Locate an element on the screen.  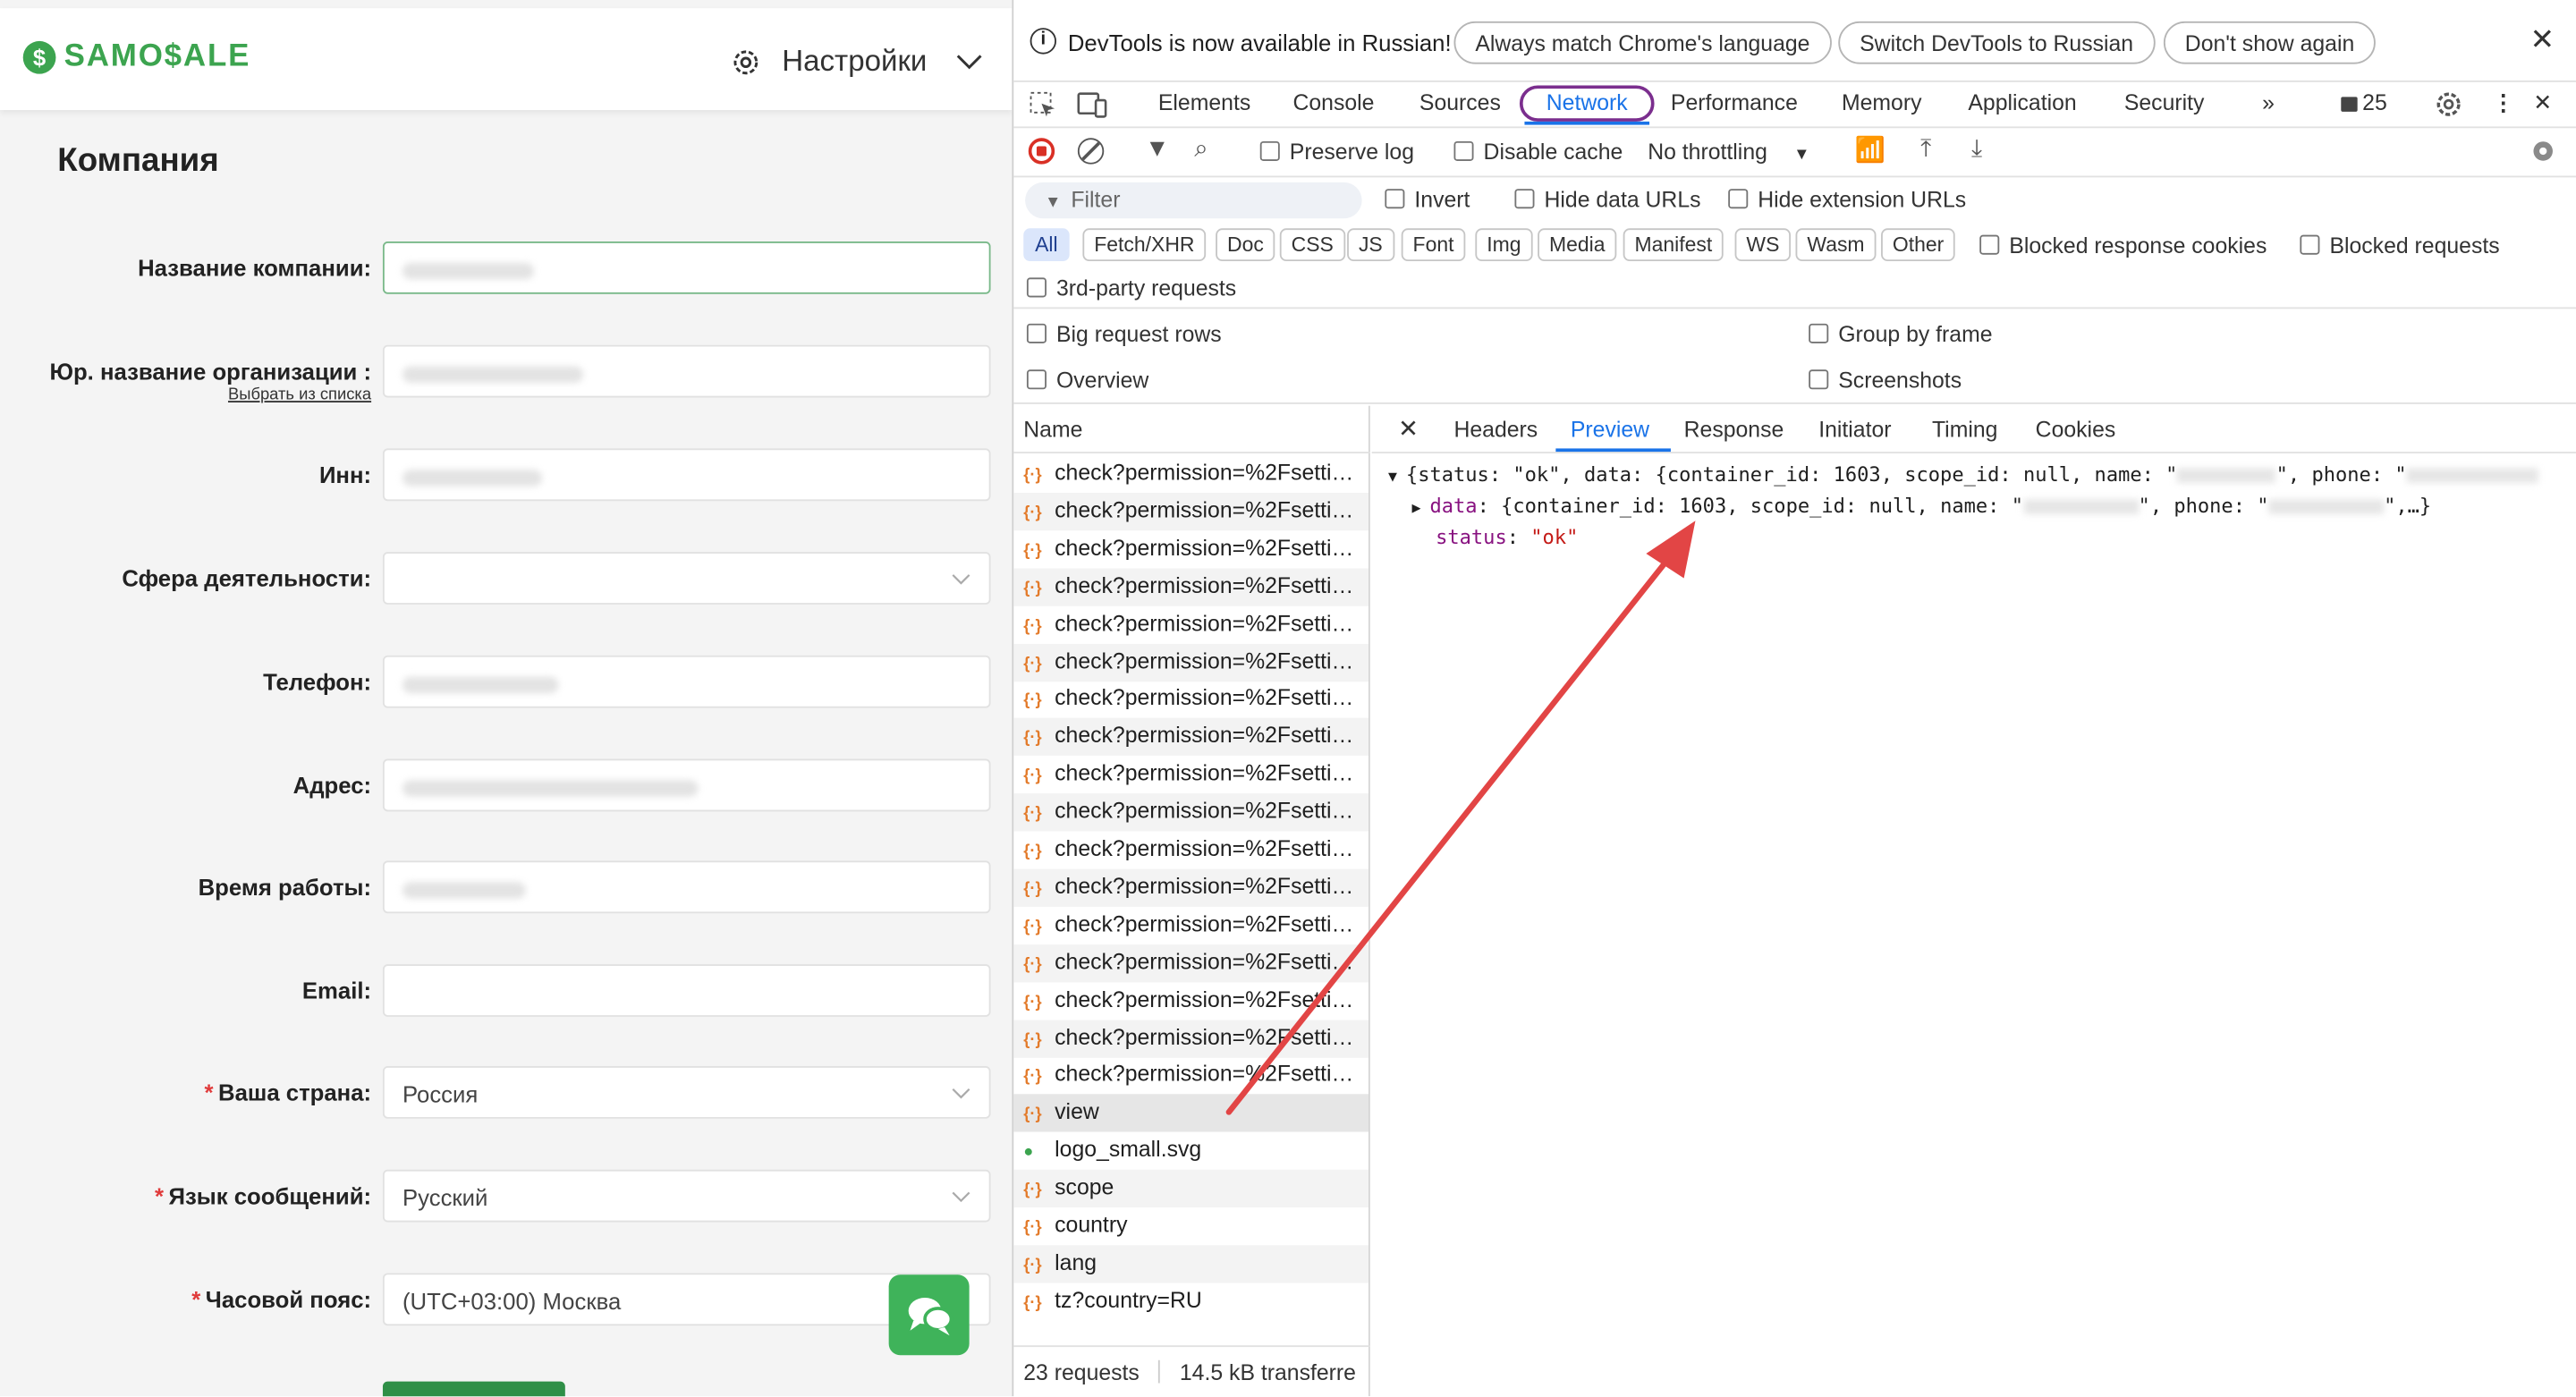
overview-checkbox: Overview is located at coordinates (1087, 380).